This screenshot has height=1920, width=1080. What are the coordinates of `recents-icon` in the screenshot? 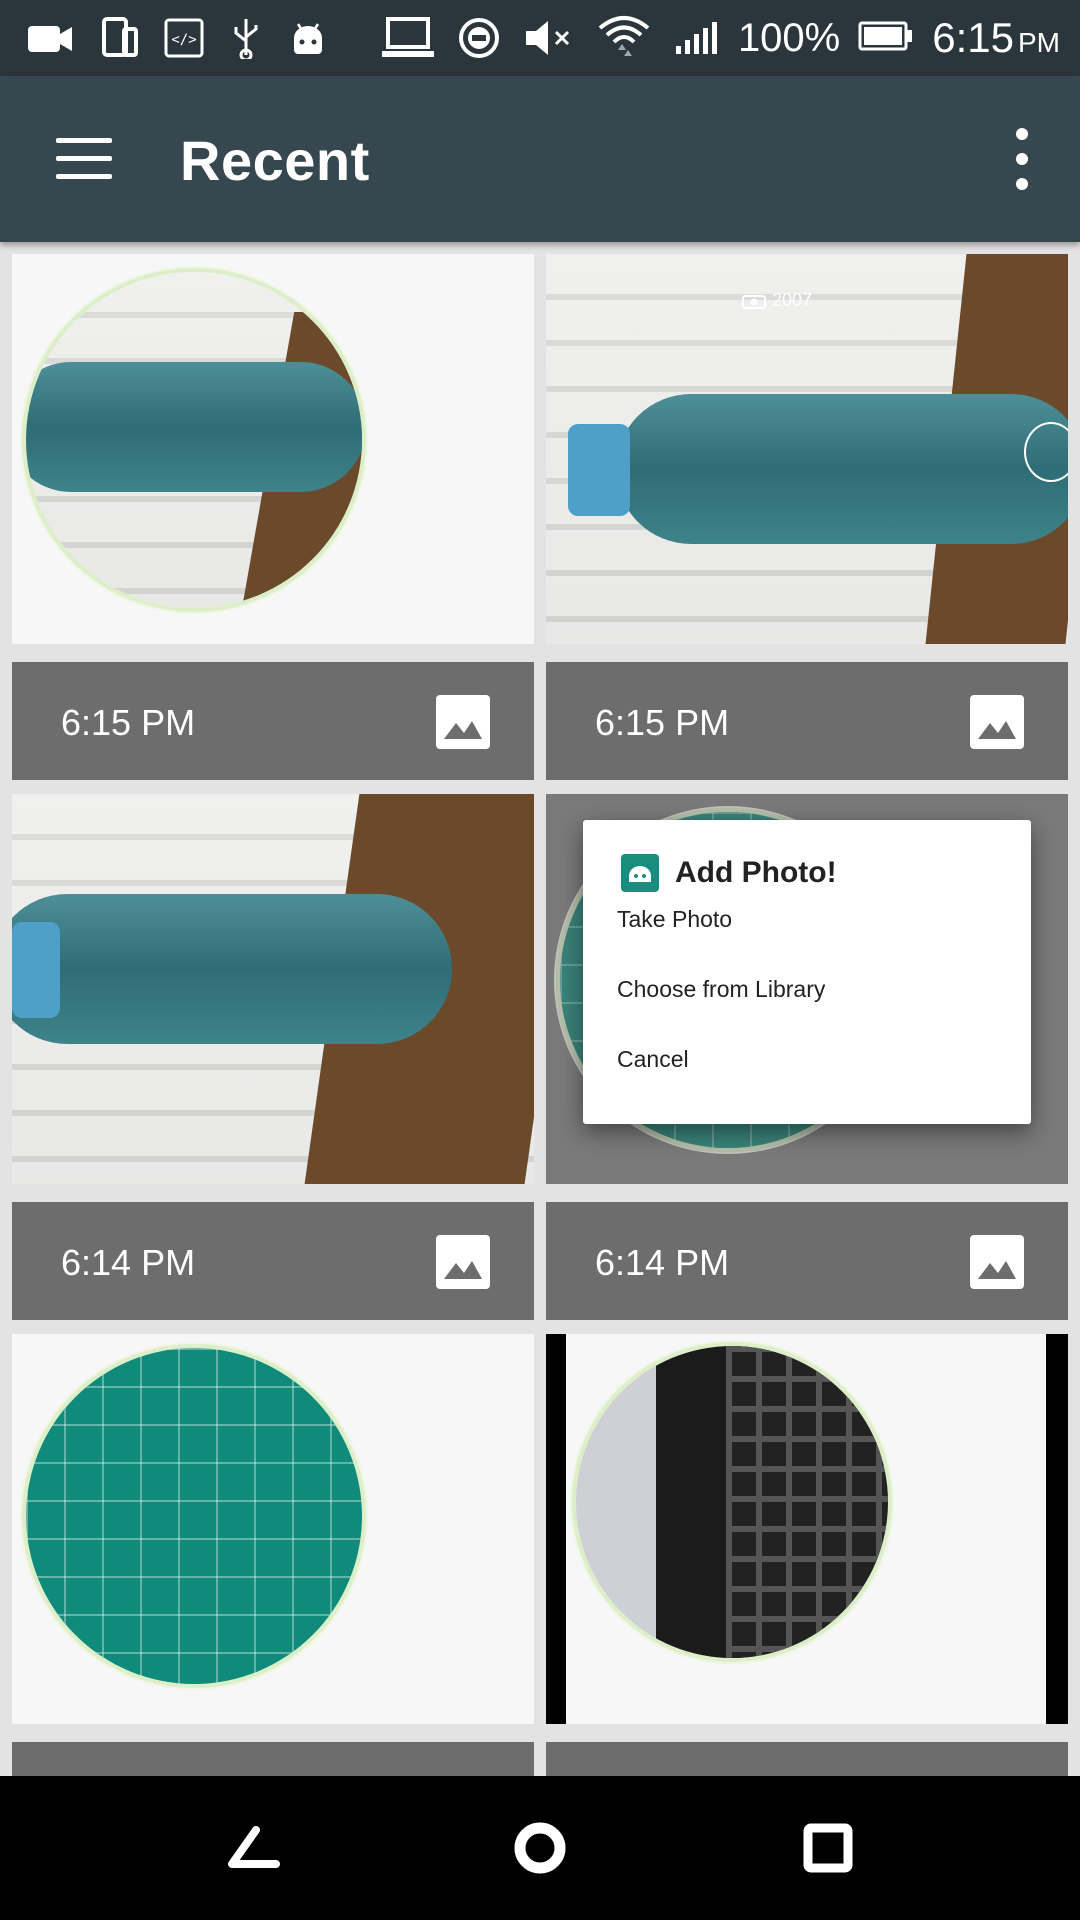 It's located at (828, 1848).